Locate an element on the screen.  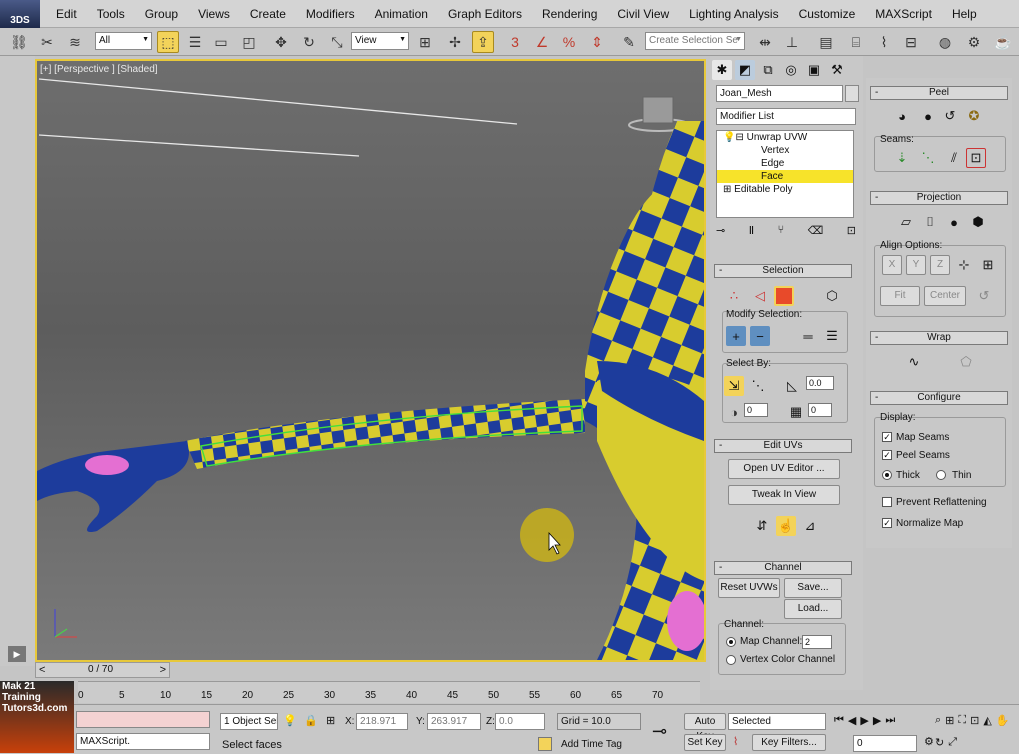
remove-modifier-icon: ⌫ is located at coordinates (816, 232).